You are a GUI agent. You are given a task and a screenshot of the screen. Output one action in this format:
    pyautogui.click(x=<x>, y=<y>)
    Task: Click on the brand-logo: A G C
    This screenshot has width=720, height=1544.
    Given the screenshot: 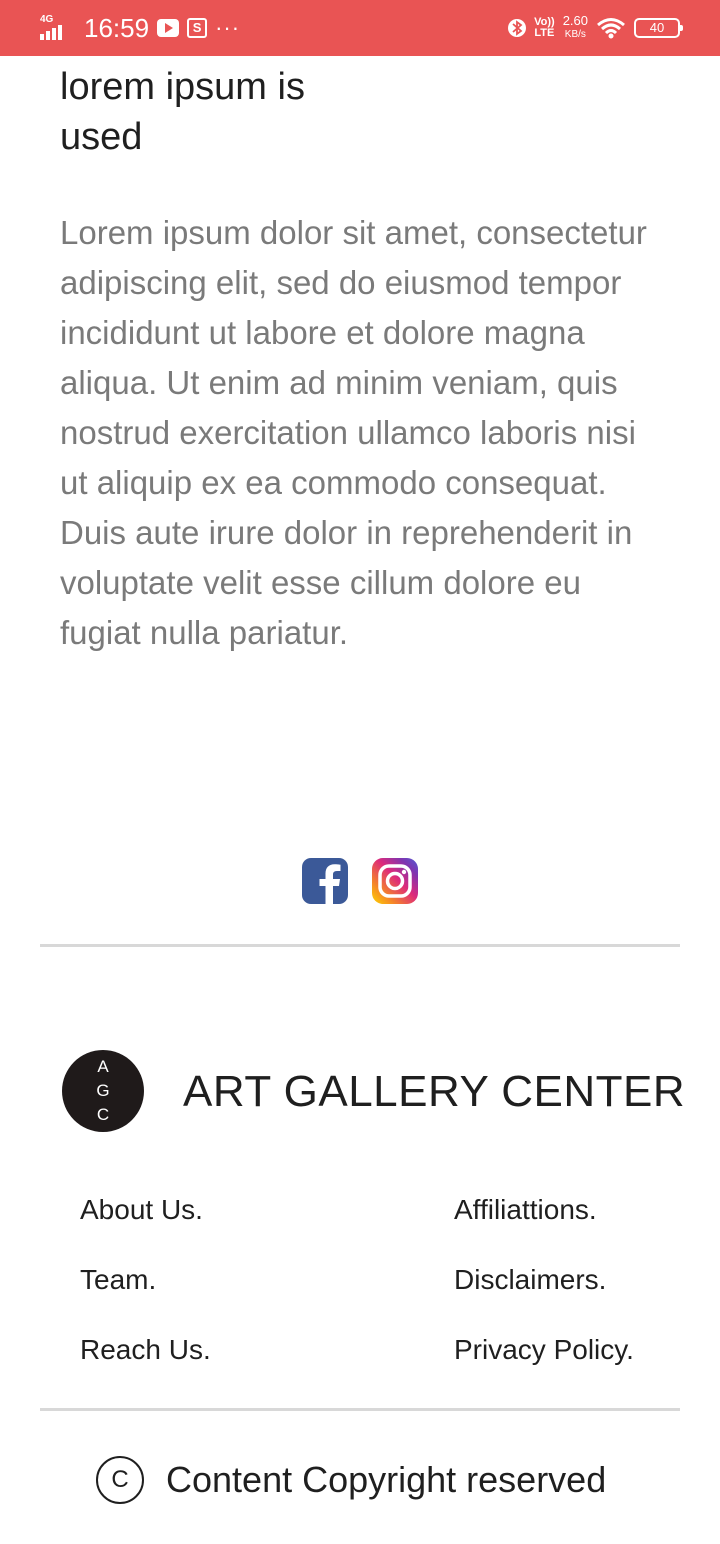 What is the action you would take?
    pyautogui.click(x=103, y=1091)
    